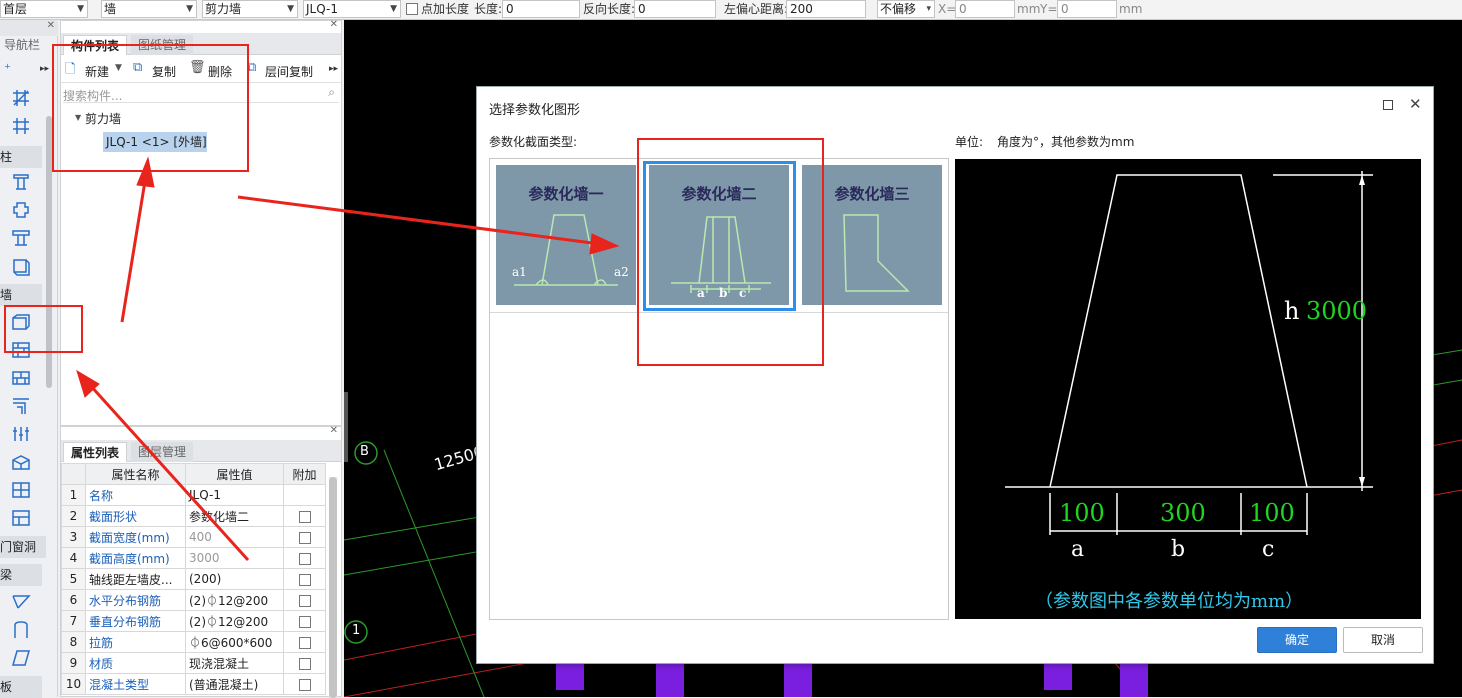 This screenshot has width=1462, height=698. What do you see at coordinates (21, 157) in the screenshot?
I see `nav-section-column: 柱` at bounding box center [21, 157].